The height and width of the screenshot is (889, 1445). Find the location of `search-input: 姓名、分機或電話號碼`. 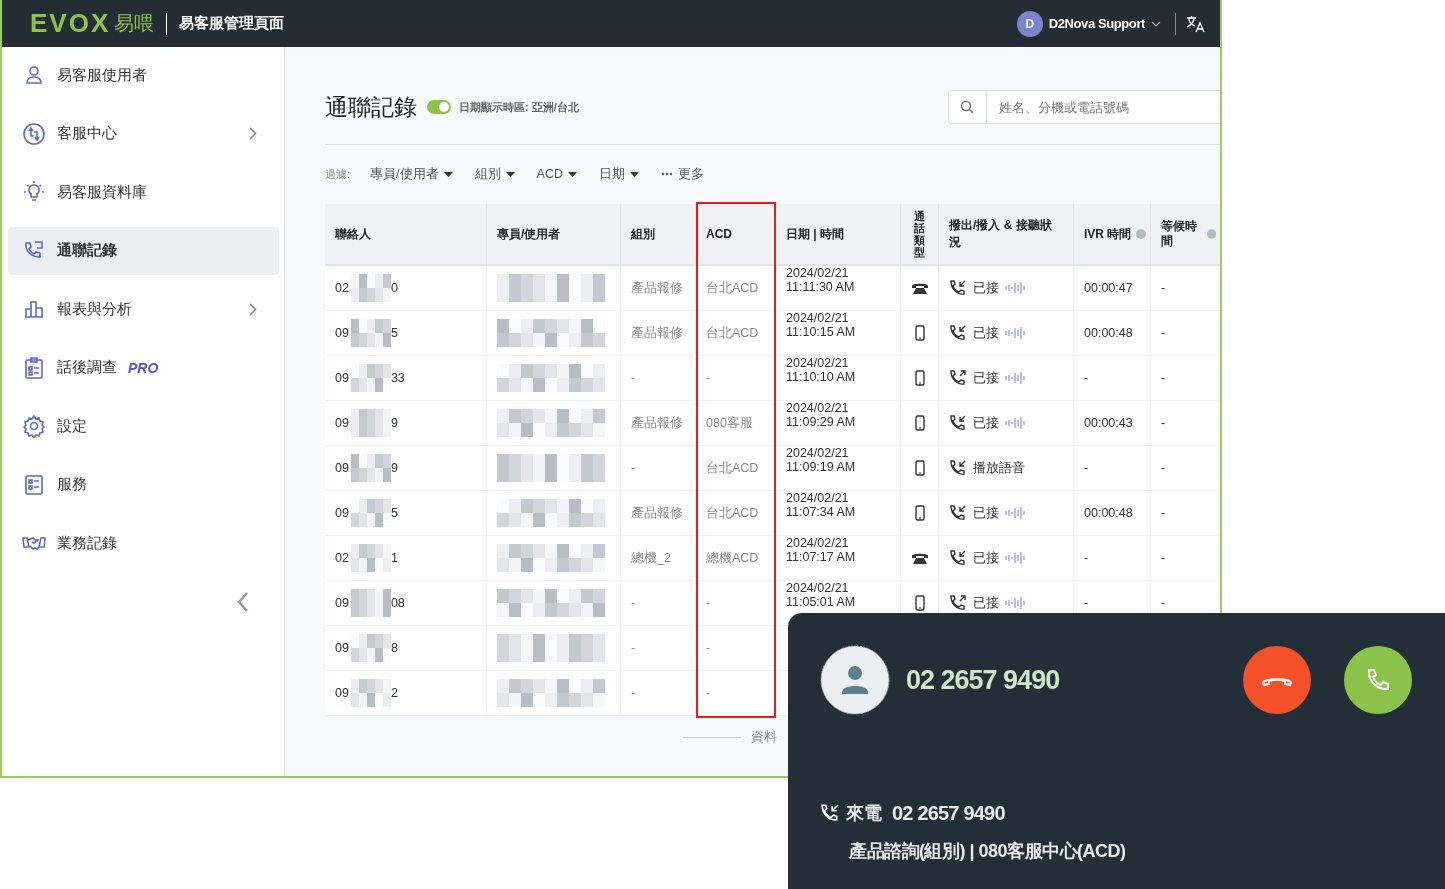

search-input: 姓名、分機或電話號碼 is located at coordinates (1108, 107).